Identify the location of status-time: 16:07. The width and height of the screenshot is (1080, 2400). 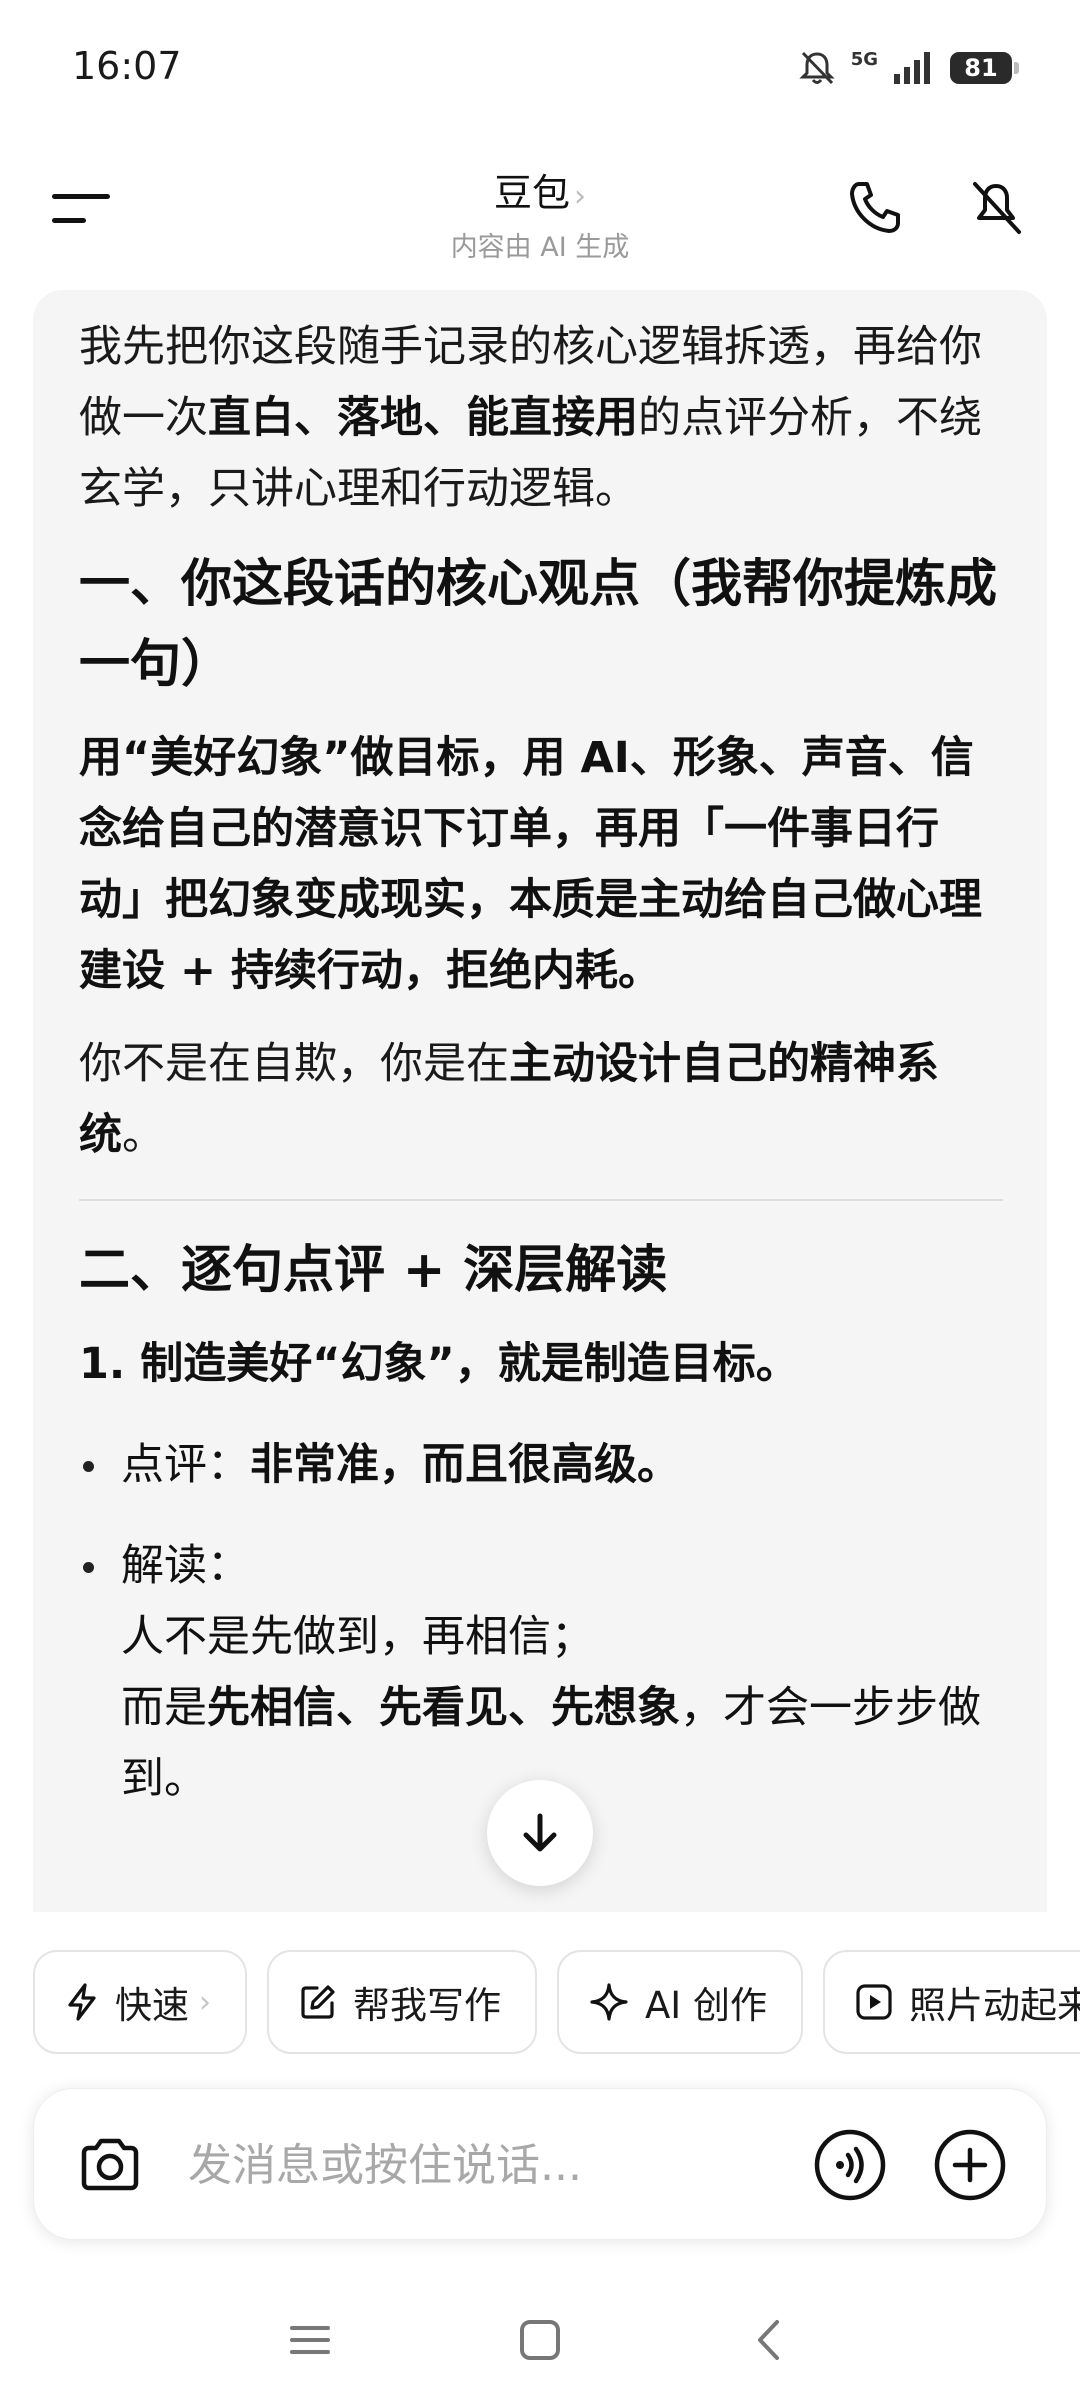
(127, 66).